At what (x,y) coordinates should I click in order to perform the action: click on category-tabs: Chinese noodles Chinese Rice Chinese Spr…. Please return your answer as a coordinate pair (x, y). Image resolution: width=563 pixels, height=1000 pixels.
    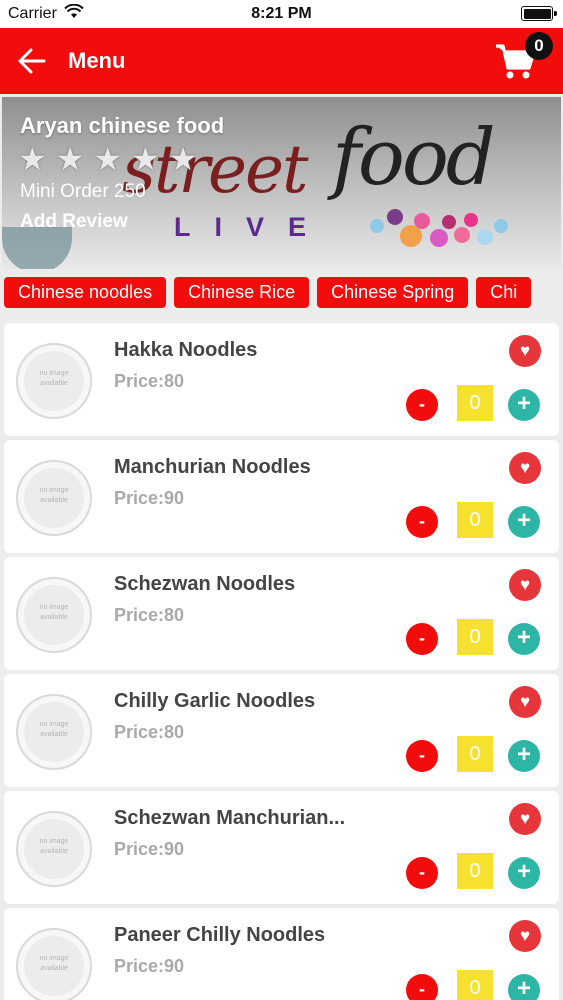
    Looking at the image, I should click on (281, 292).